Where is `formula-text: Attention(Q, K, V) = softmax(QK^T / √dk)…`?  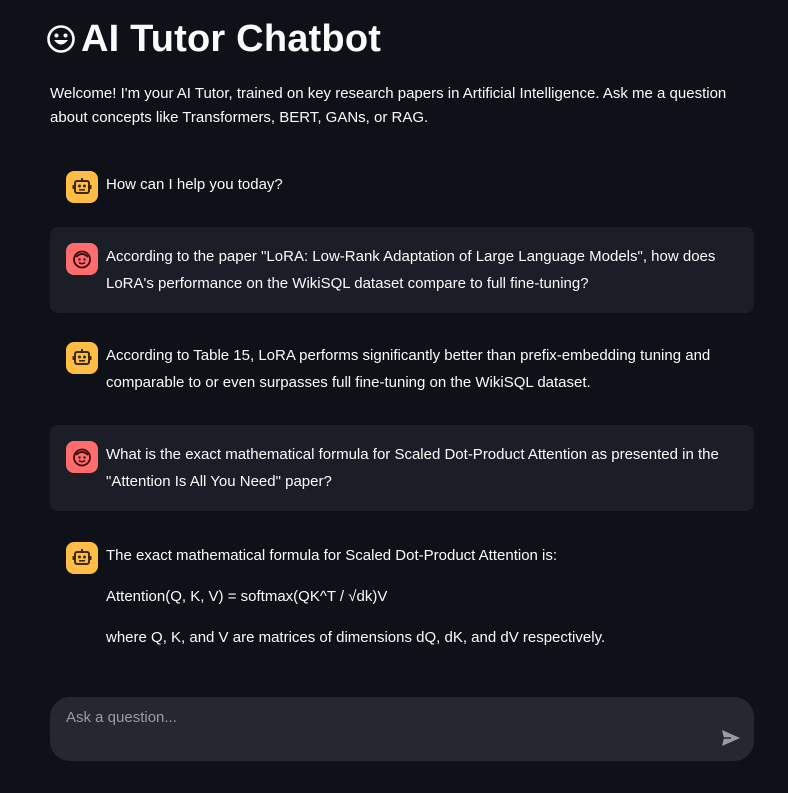
formula-text: Attention(Q, K, V) = softmax(QK^T / √dk)… is located at coordinates (247, 596).